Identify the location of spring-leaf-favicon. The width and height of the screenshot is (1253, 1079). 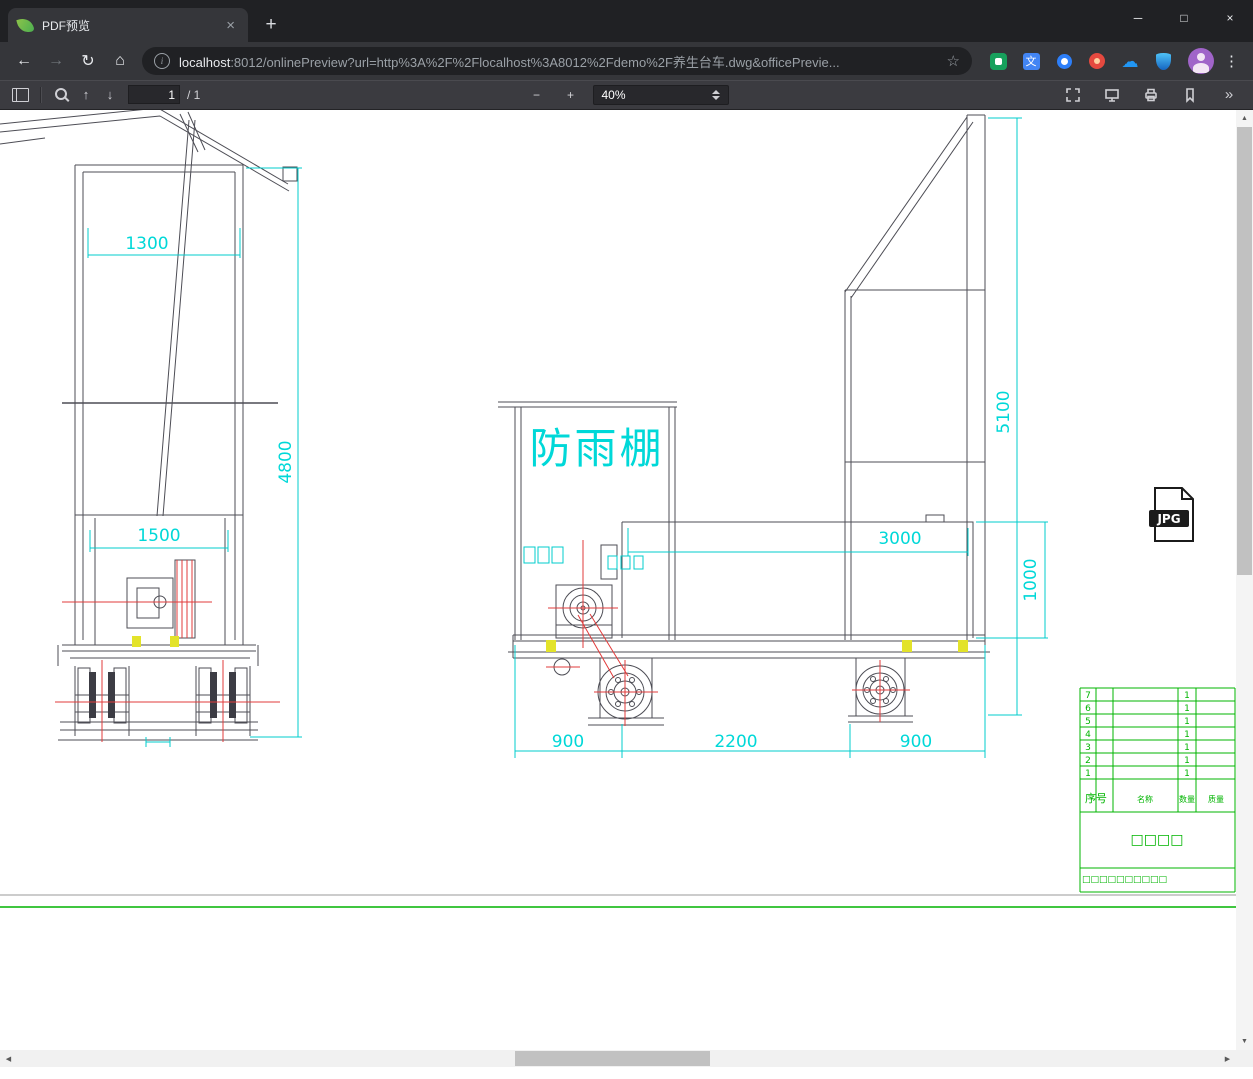
(25, 25).